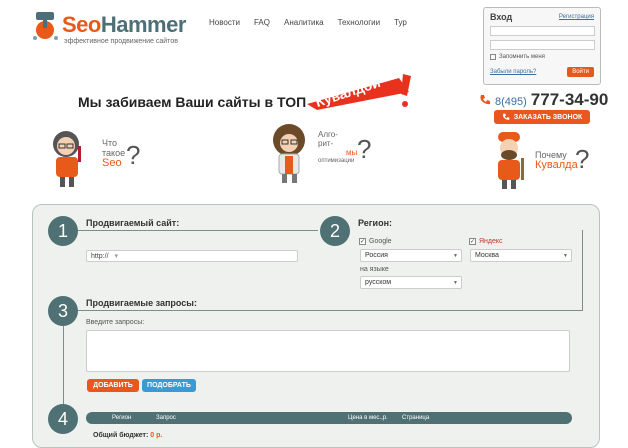 The image size is (628, 448). Describe the element at coordinates (380, 241) in the screenshot. I see `google-label: Google` at that location.